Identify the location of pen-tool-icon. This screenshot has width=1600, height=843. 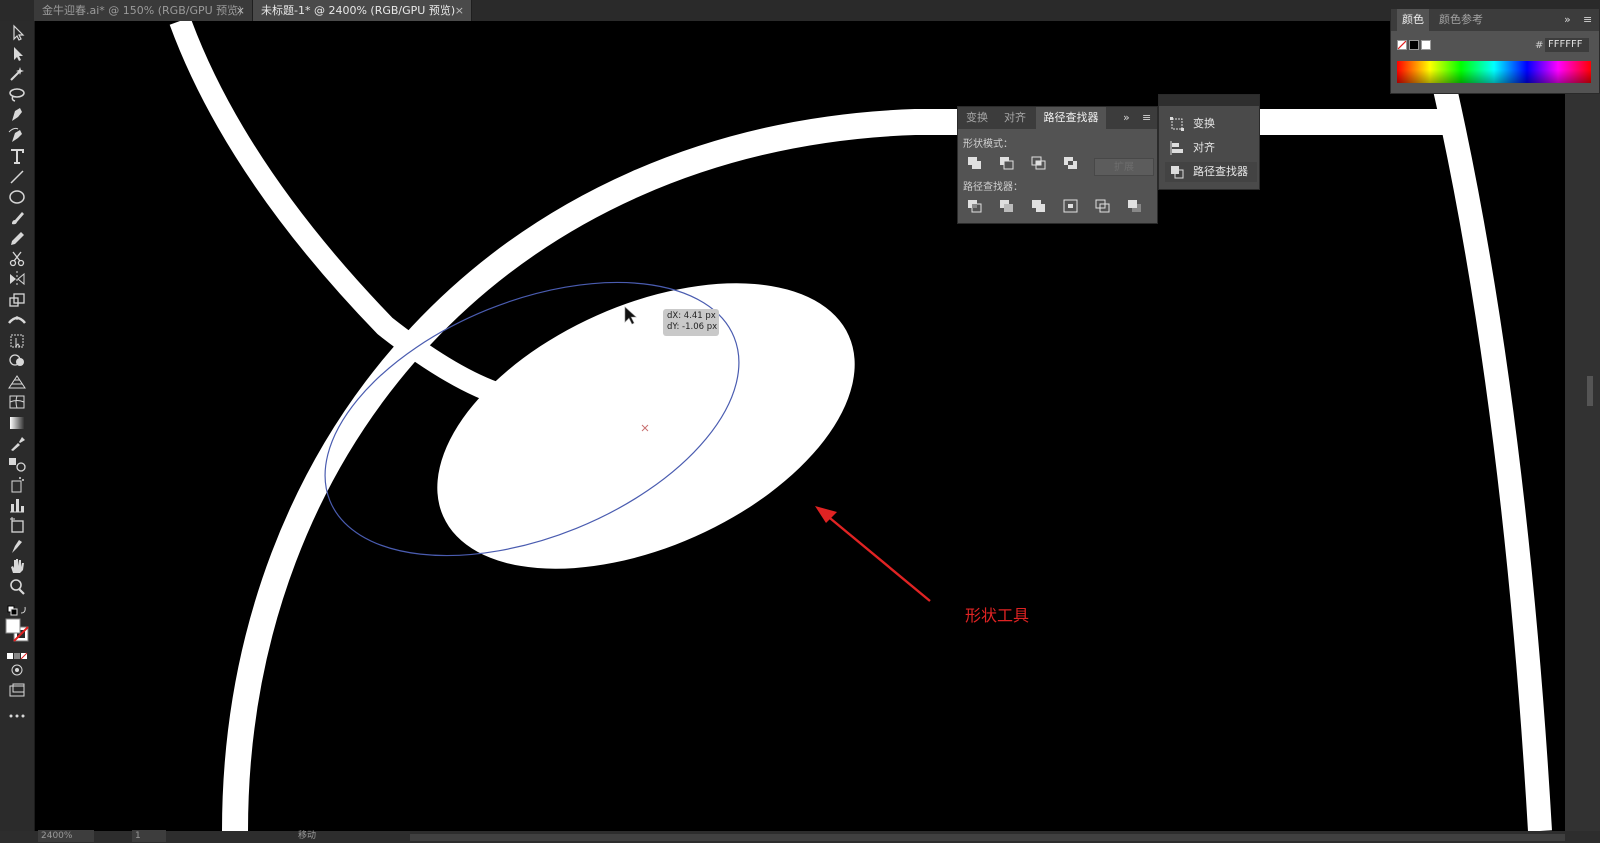
(17, 115).